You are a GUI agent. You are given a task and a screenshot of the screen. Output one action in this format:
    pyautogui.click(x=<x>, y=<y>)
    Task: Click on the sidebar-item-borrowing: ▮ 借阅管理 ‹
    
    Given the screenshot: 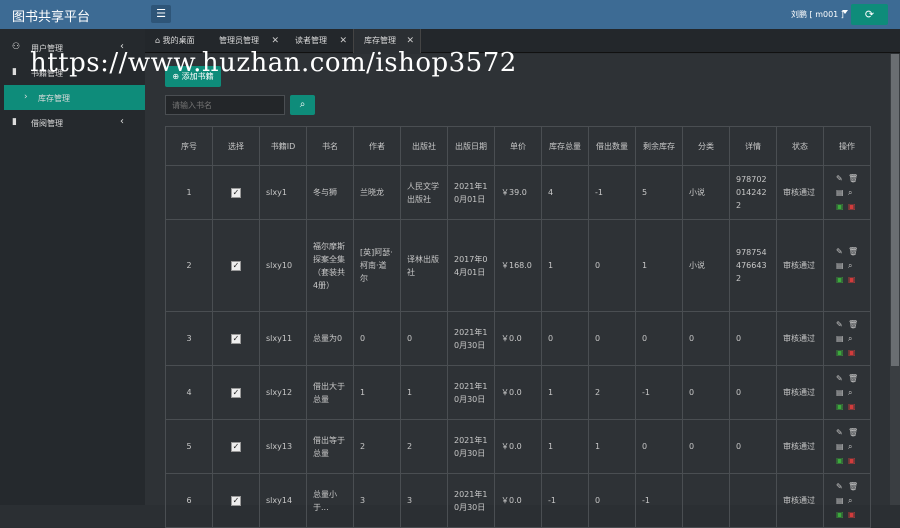 What is the action you would take?
    pyautogui.click(x=72, y=122)
    